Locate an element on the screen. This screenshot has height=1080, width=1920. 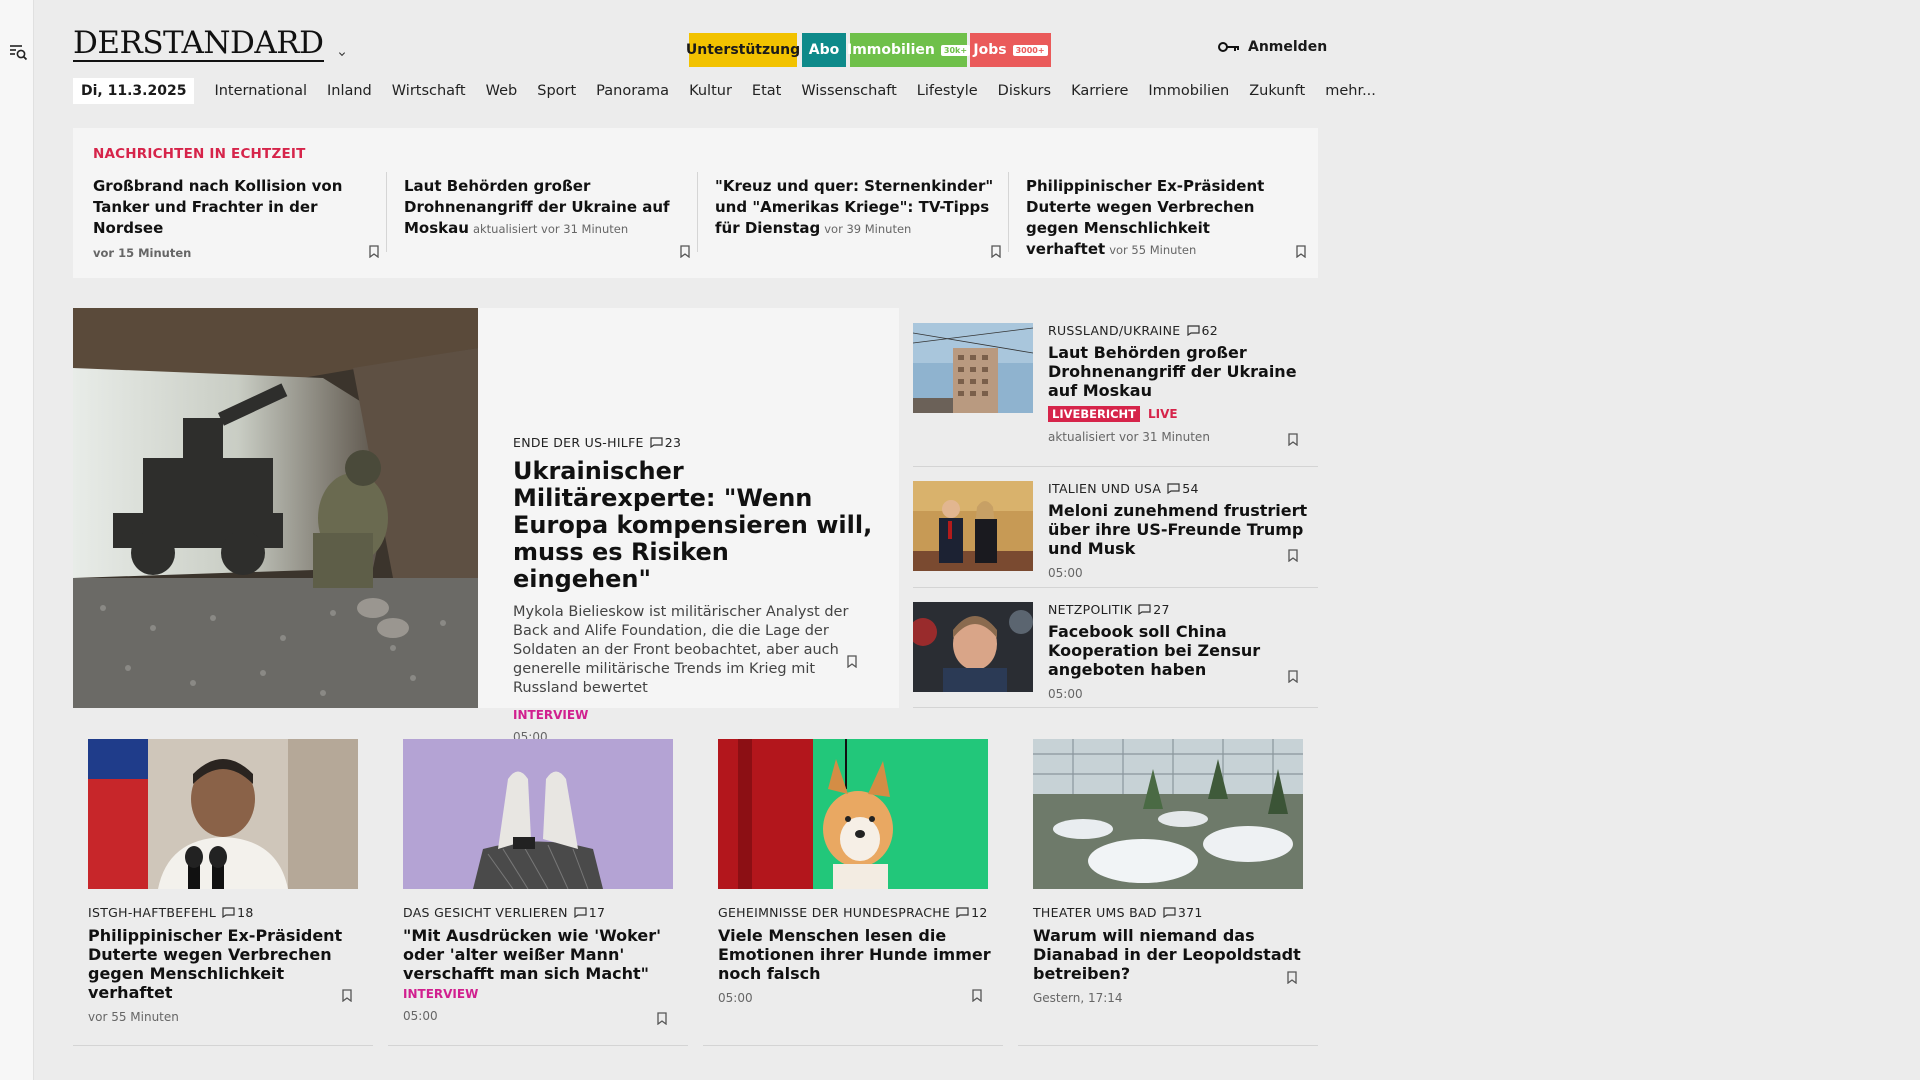
nav-item-sport: Sport is located at coordinates (556, 91).